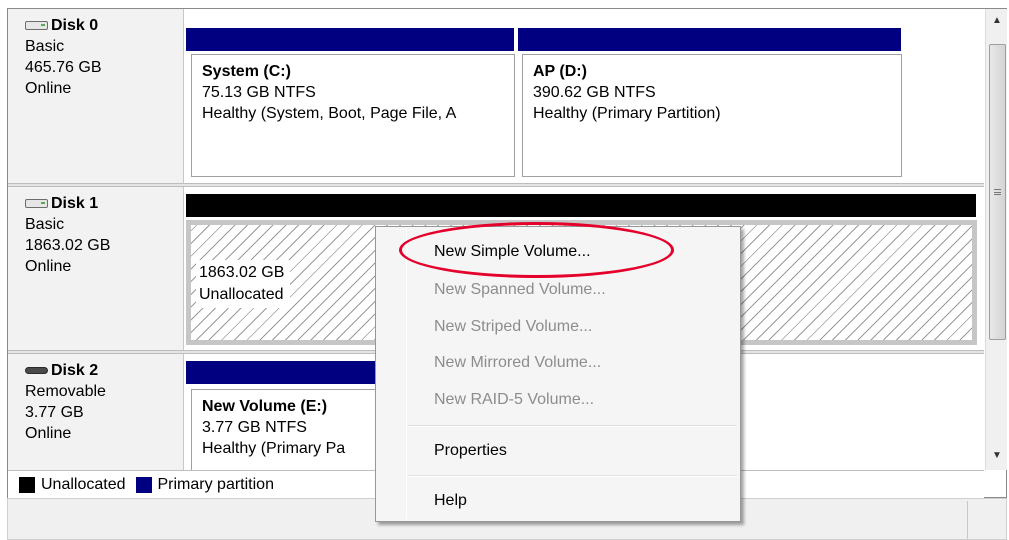 This screenshot has height=540, width=1009. What do you see at coordinates (48, 266) in the screenshot?
I see `disk-1-status: Online` at bounding box center [48, 266].